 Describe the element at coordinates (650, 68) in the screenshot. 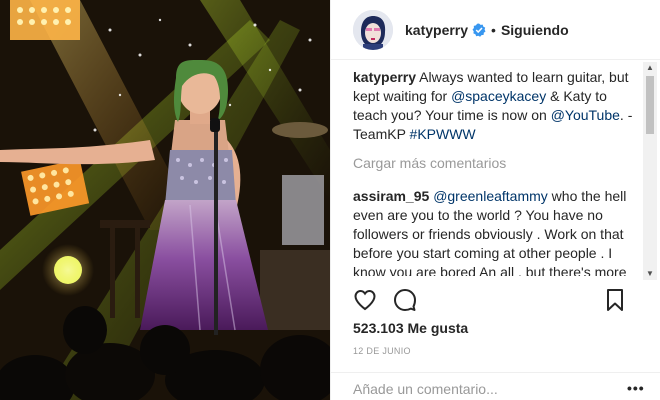

I see `scroll-up-arrow-icon: ▲` at that location.